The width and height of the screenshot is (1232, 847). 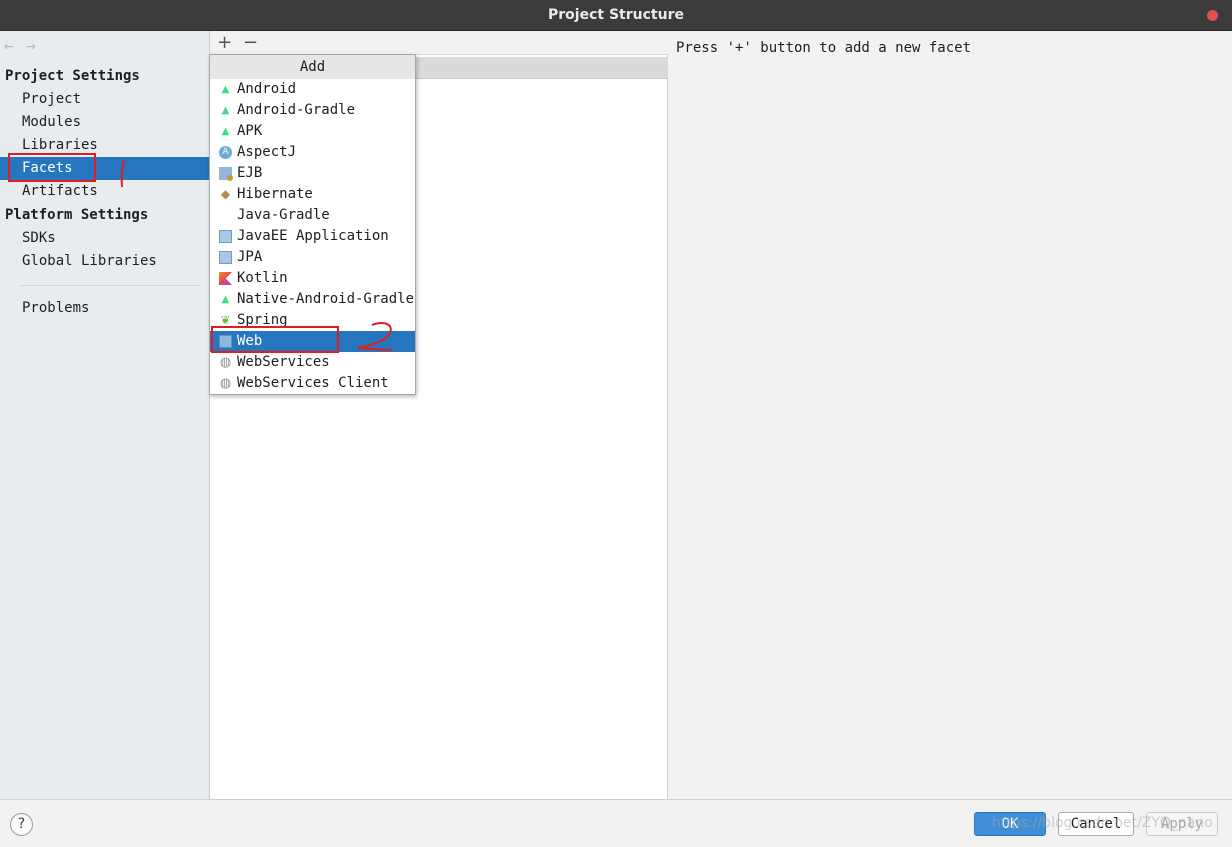 I want to click on popup-item-native-android-gradle: ▲ Native-Android-Gradle, so click(x=312, y=299).